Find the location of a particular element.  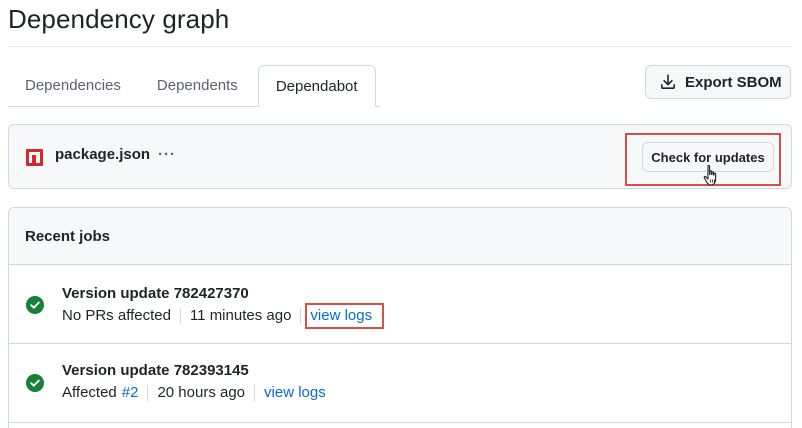

title-divider is located at coordinates (400, 46).